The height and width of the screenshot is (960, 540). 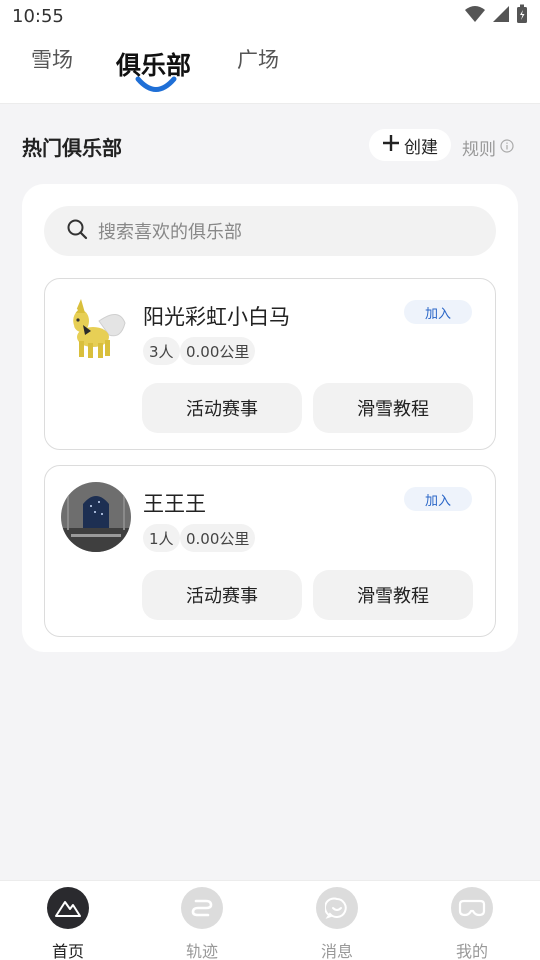 I want to click on rules-link: 规则, so click(x=488, y=147).